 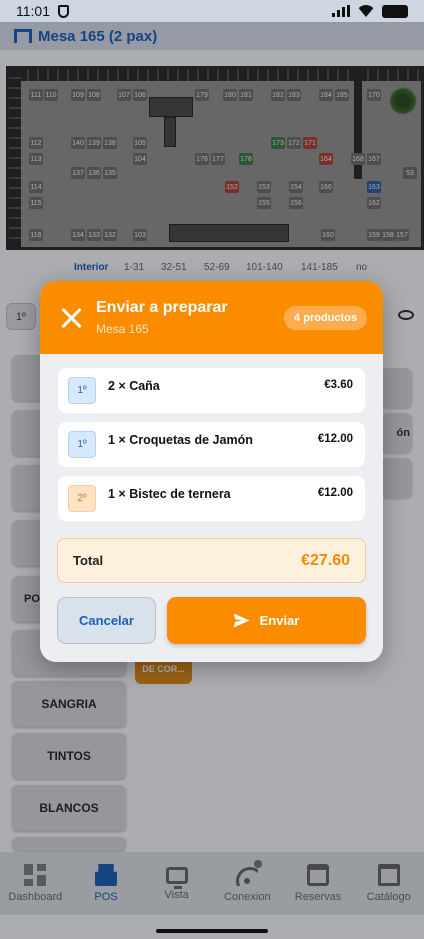 What do you see at coordinates (180, 440) in the screenshot?
I see `item-name: 1 × Croquetas de Jamón` at bounding box center [180, 440].